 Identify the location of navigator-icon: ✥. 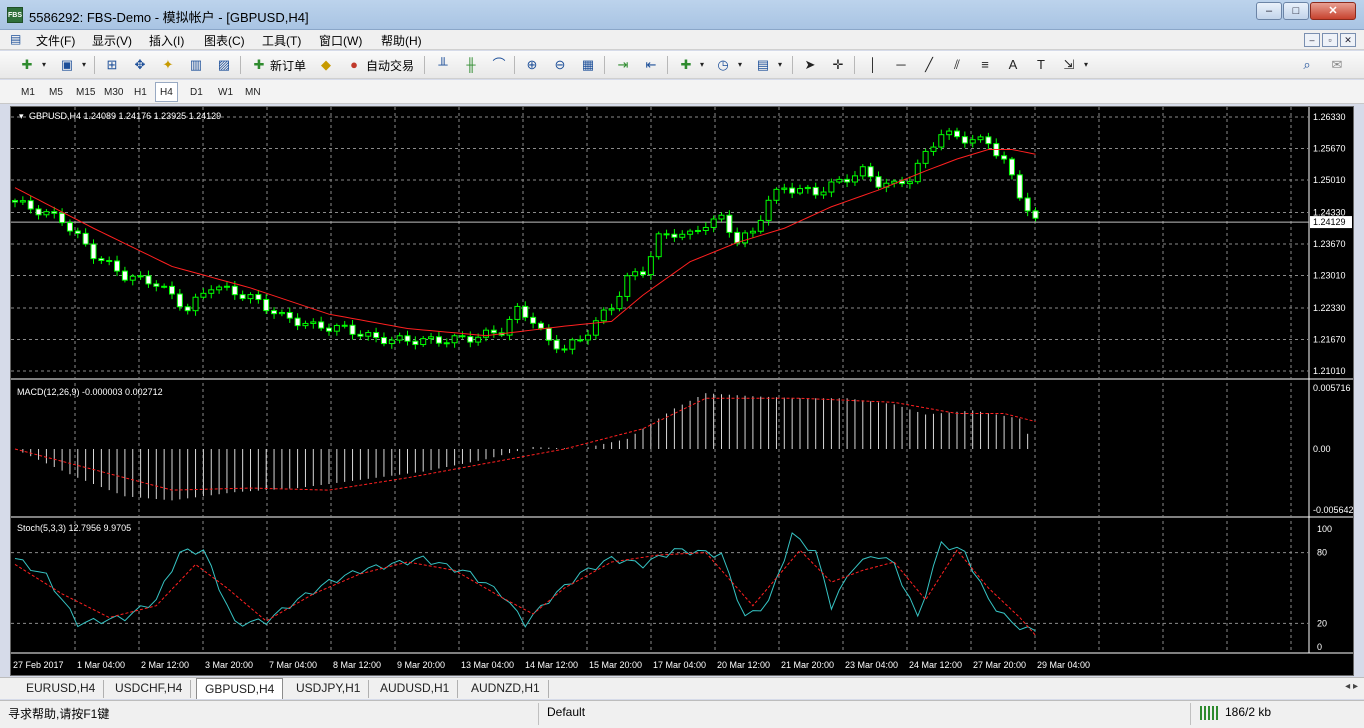
(140, 65).